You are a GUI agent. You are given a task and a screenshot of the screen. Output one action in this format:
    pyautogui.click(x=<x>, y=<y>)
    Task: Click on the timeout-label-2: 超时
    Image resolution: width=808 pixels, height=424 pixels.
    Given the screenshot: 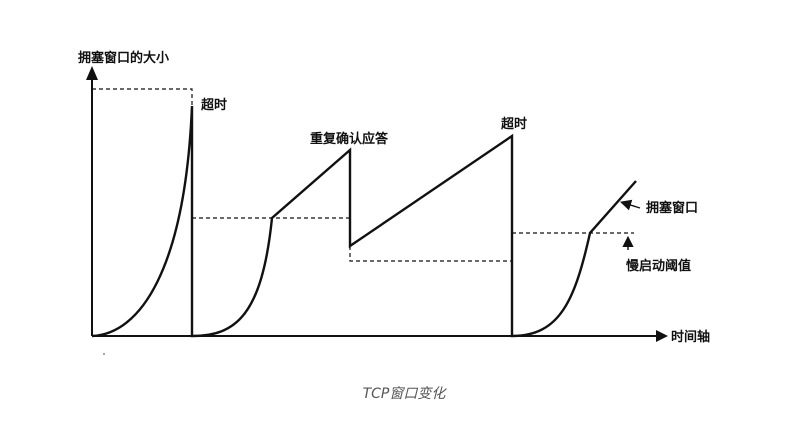 What is the action you would take?
    pyautogui.click(x=514, y=124)
    